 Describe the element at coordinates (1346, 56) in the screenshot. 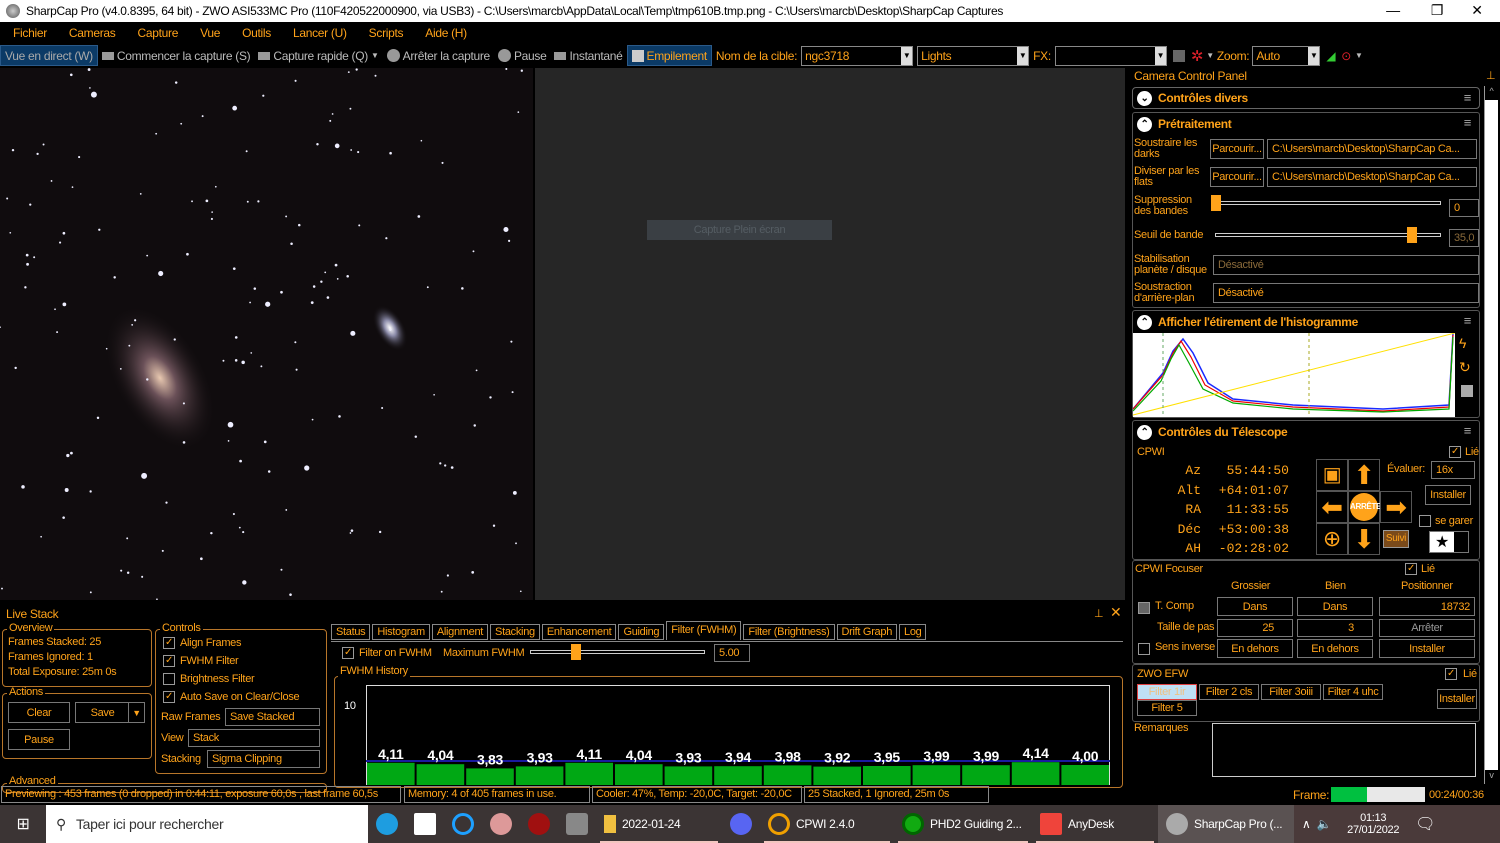

I see `magnifier-icon: ⊙` at that location.